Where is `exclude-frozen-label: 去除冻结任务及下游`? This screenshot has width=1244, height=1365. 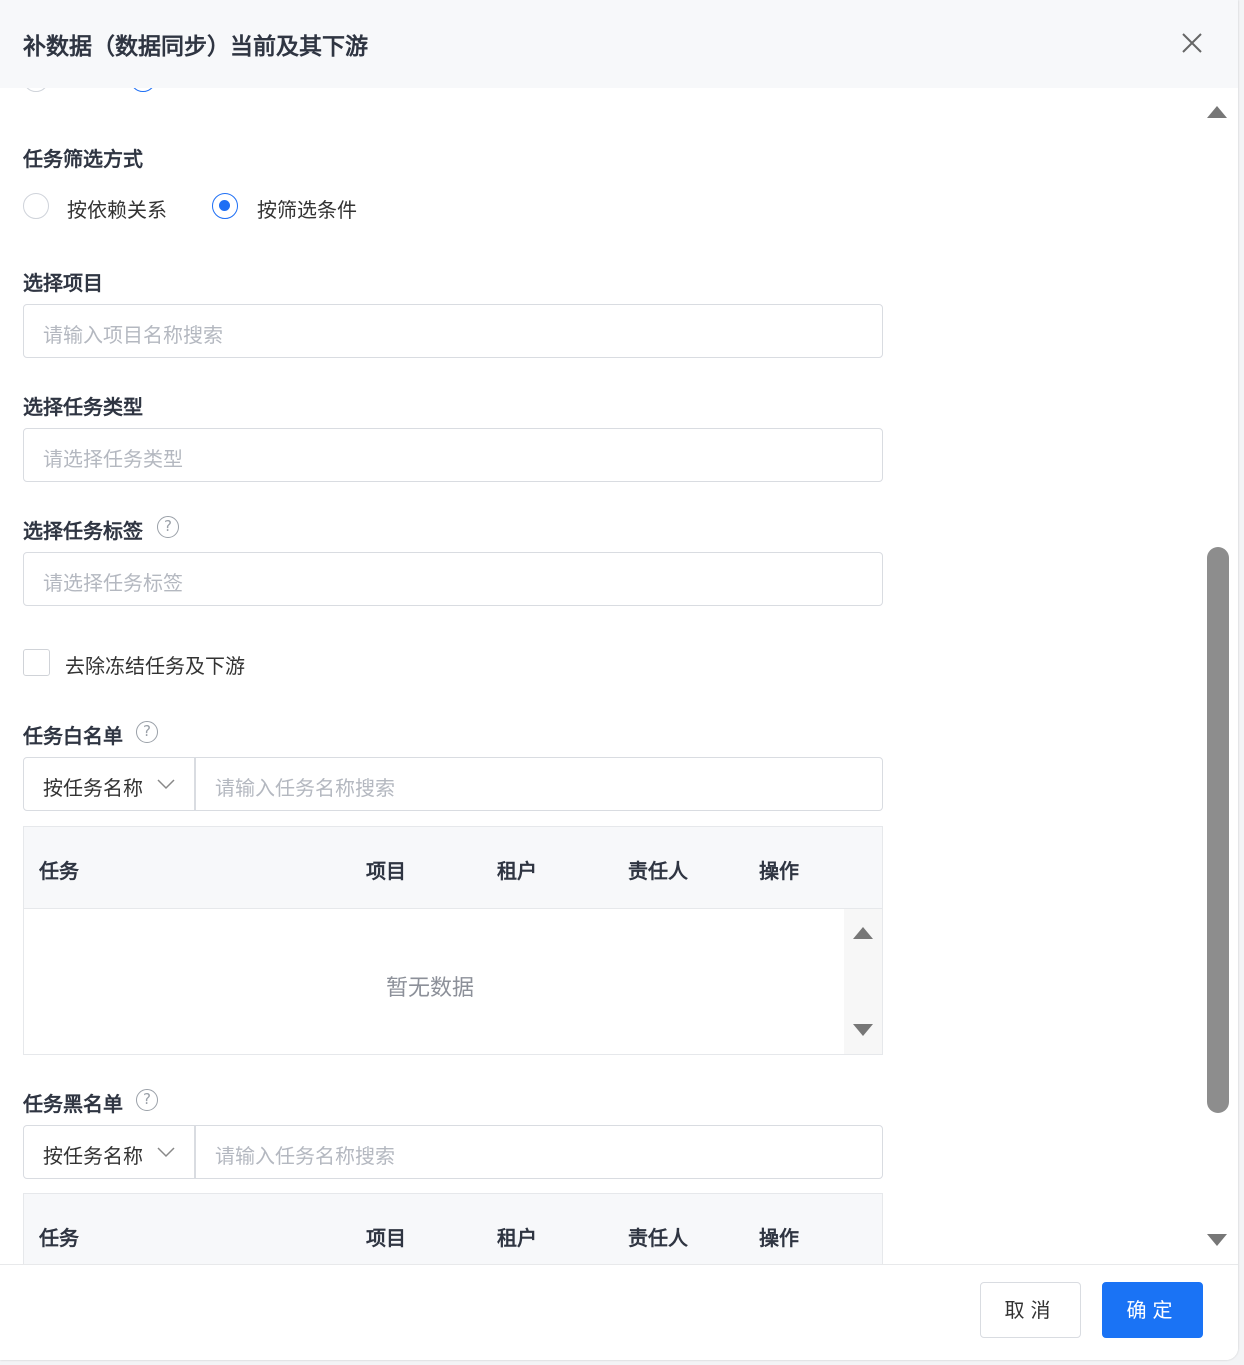 exclude-frozen-label: 去除冻结任务及下游 is located at coordinates (155, 664).